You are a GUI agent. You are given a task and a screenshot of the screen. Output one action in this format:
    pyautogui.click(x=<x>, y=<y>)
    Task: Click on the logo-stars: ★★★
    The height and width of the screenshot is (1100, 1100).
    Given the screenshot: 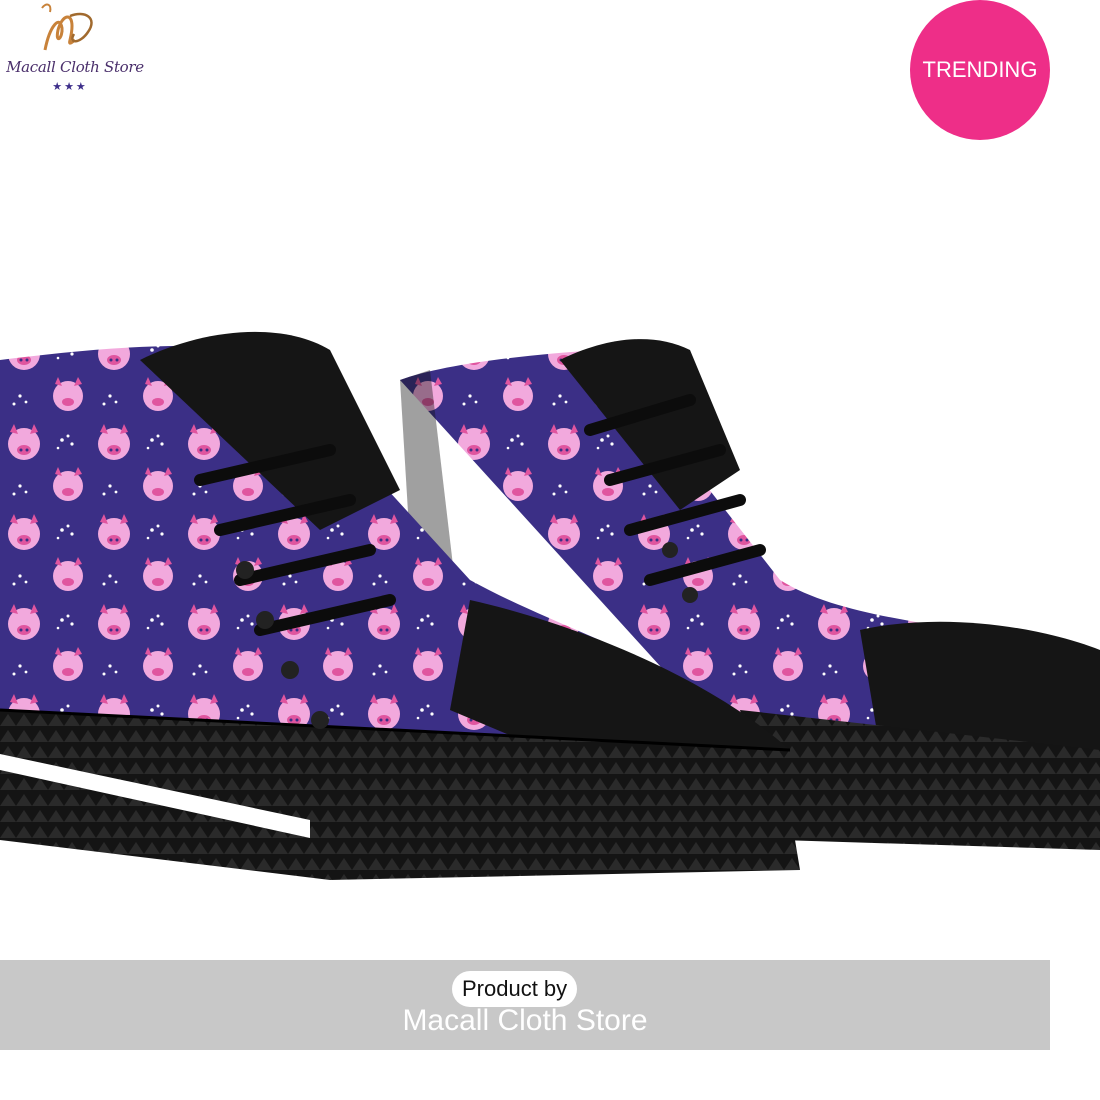 What is the action you would take?
    pyautogui.click(x=70, y=87)
    